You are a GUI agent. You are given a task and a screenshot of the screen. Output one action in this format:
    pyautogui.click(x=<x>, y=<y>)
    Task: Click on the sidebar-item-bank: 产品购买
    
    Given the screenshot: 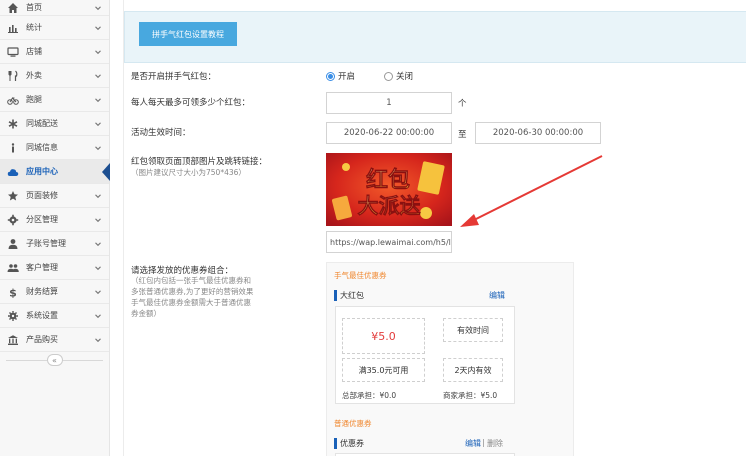 What is the action you would take?
    pyautogui.click(x=54, y=340)
    